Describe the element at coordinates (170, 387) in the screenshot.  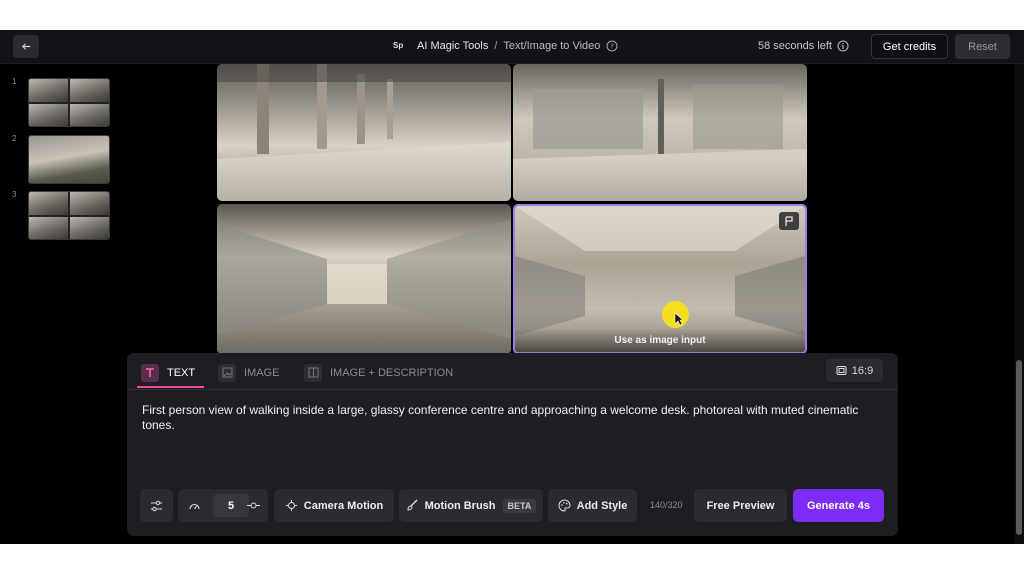
I see `active-tab-indicator` at that location.